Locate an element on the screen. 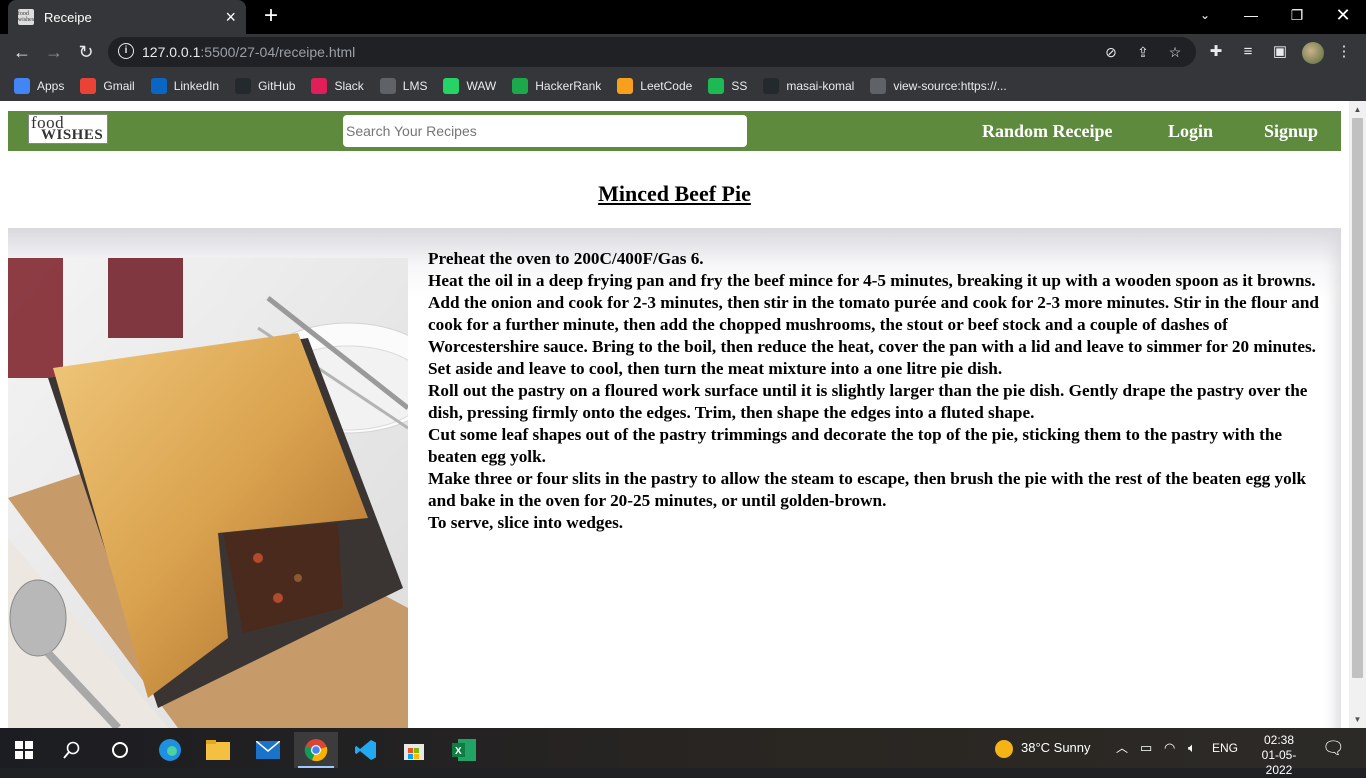  search-icon is located at coordinates (72, 750).